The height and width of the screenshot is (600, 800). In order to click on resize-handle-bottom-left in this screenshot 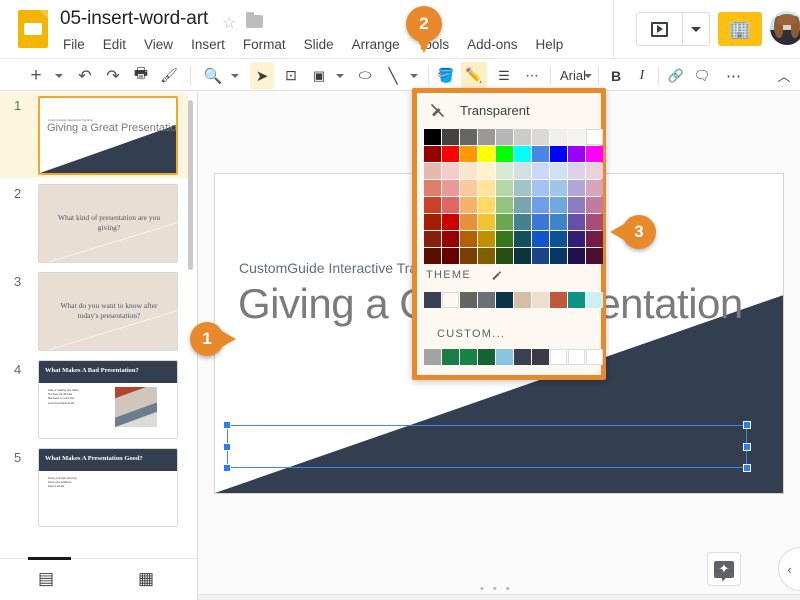, I will do `click(227, 468)`.